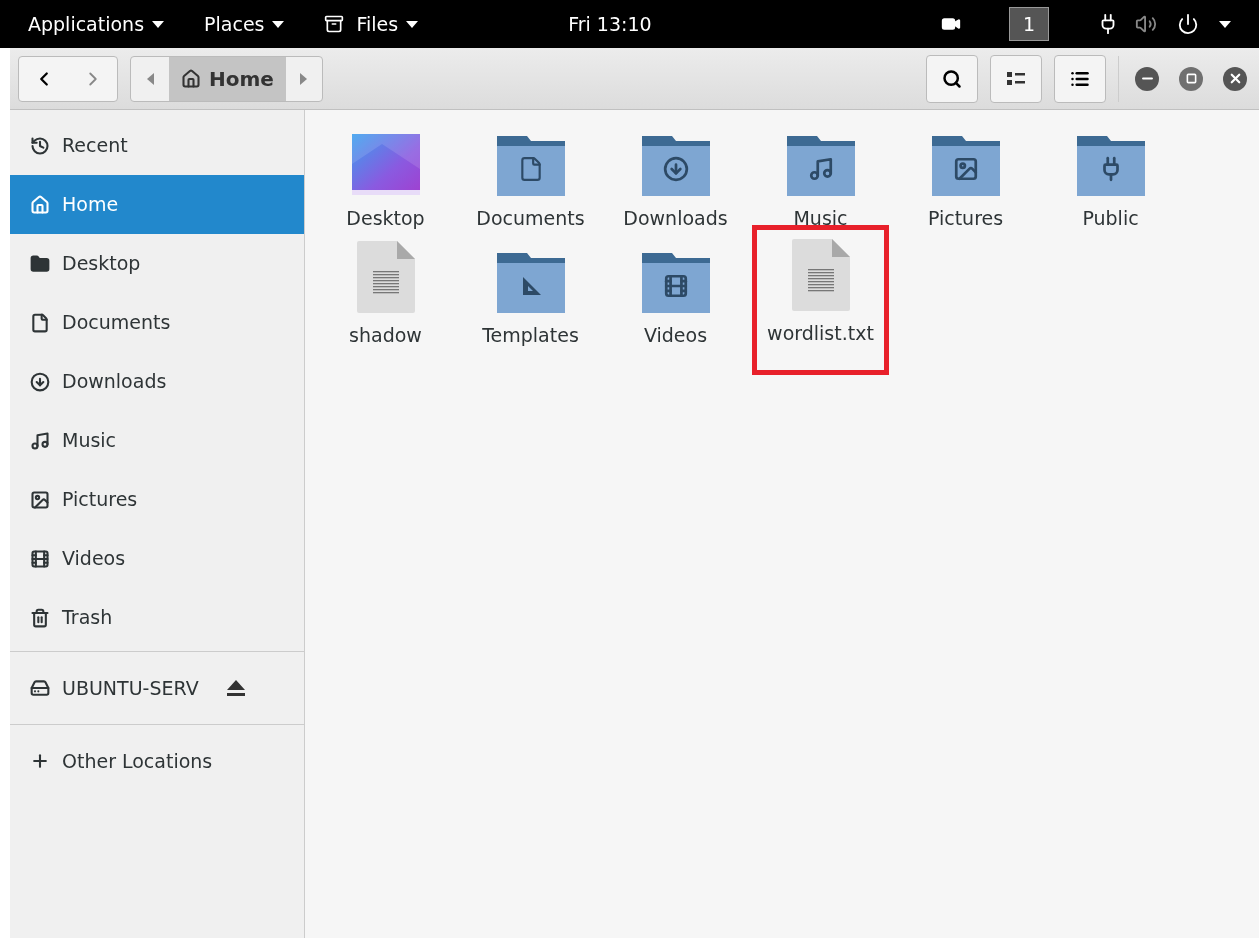 The height and width of the screenshot is (938, 1259). What do you see at coordinates (40, 688) in the screenshot?
I see `drive-icon` at bounding box center [40, 688].